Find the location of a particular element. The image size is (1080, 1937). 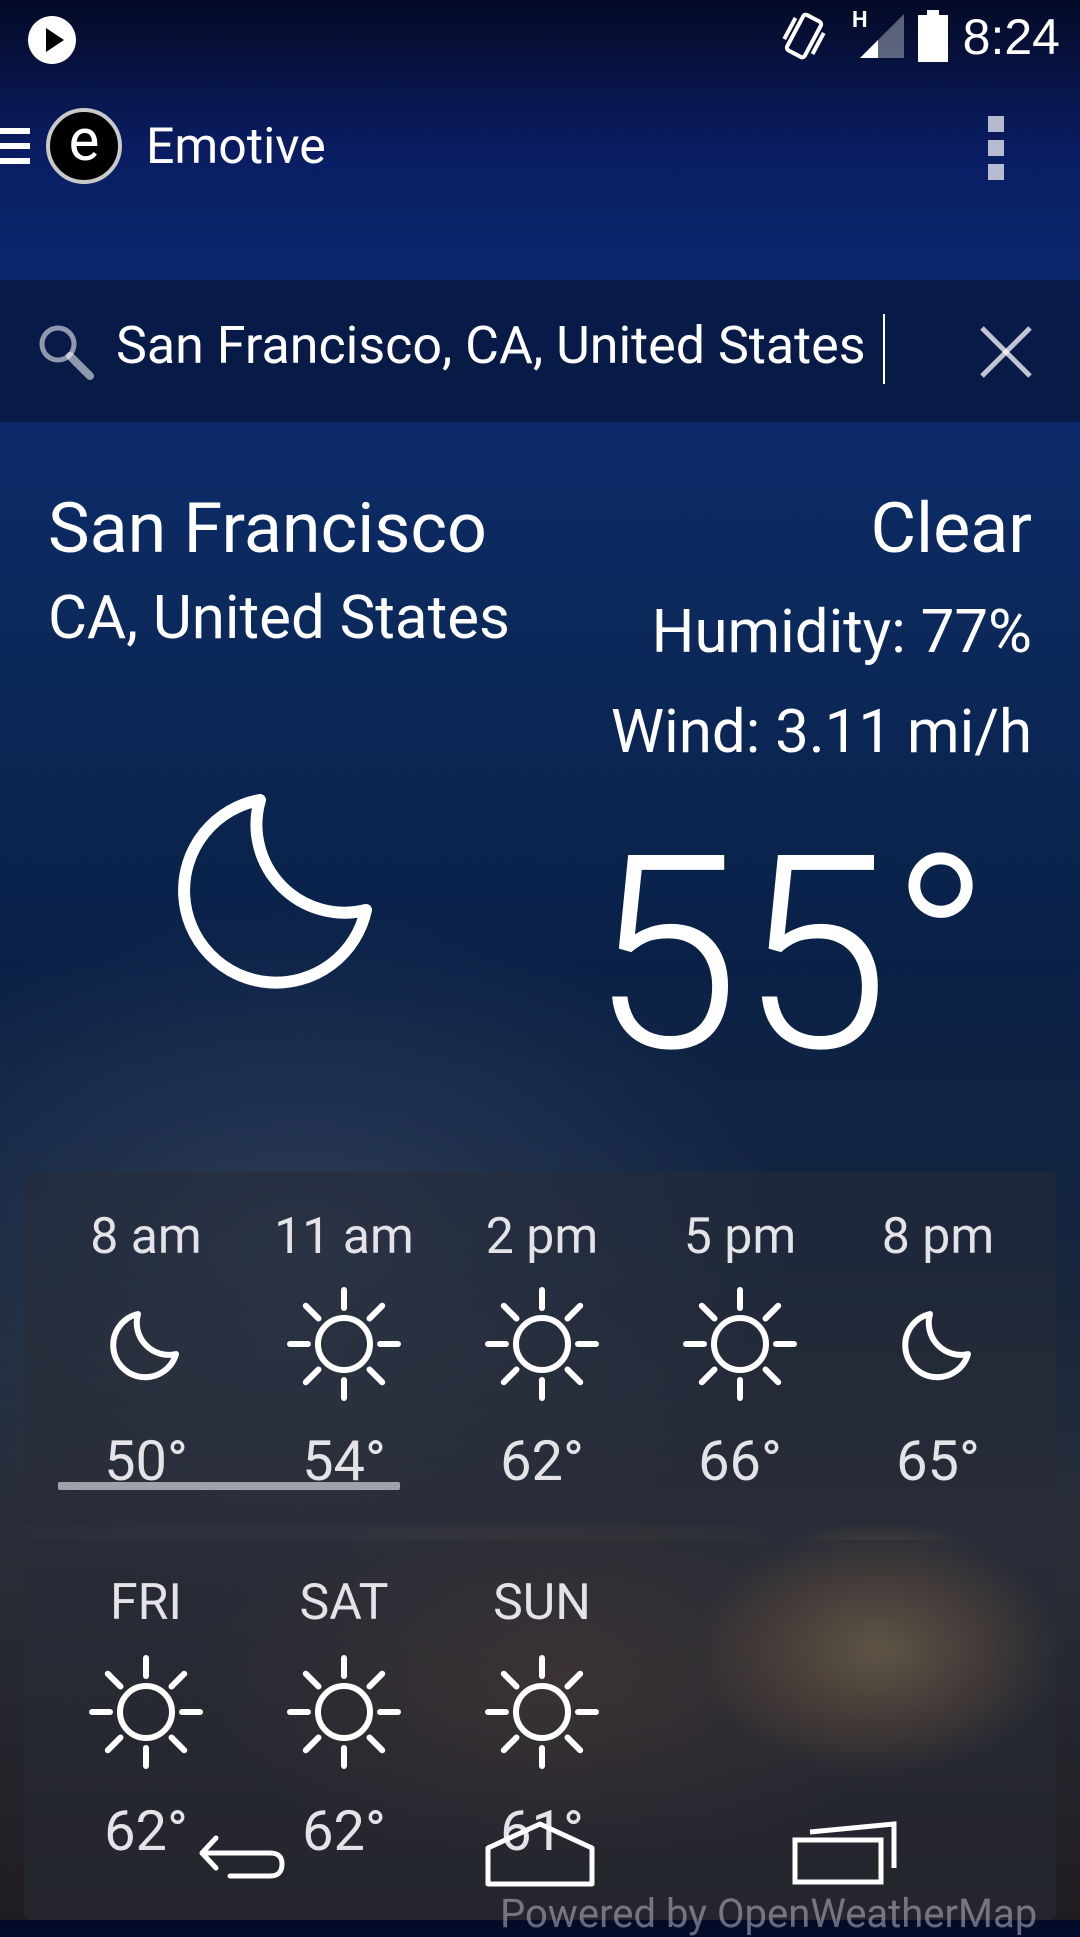

hourly-temp: 62° is located at coordinates (542, 1461).